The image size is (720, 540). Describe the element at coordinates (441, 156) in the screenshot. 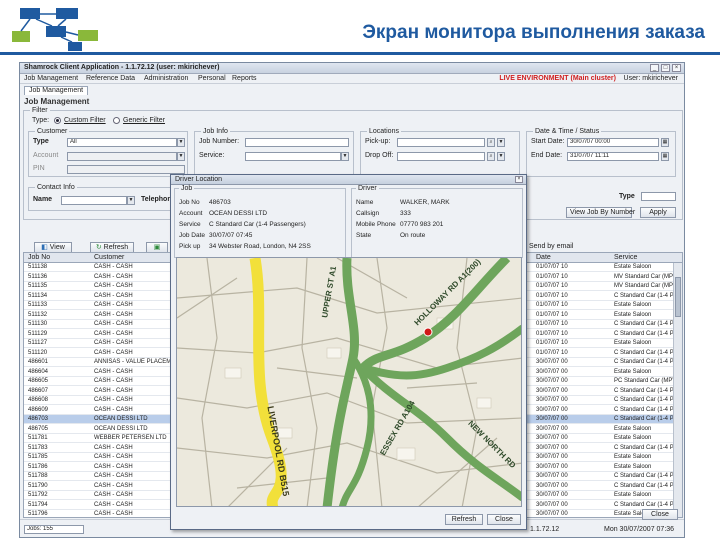

I see `dropoff-input` at that location.